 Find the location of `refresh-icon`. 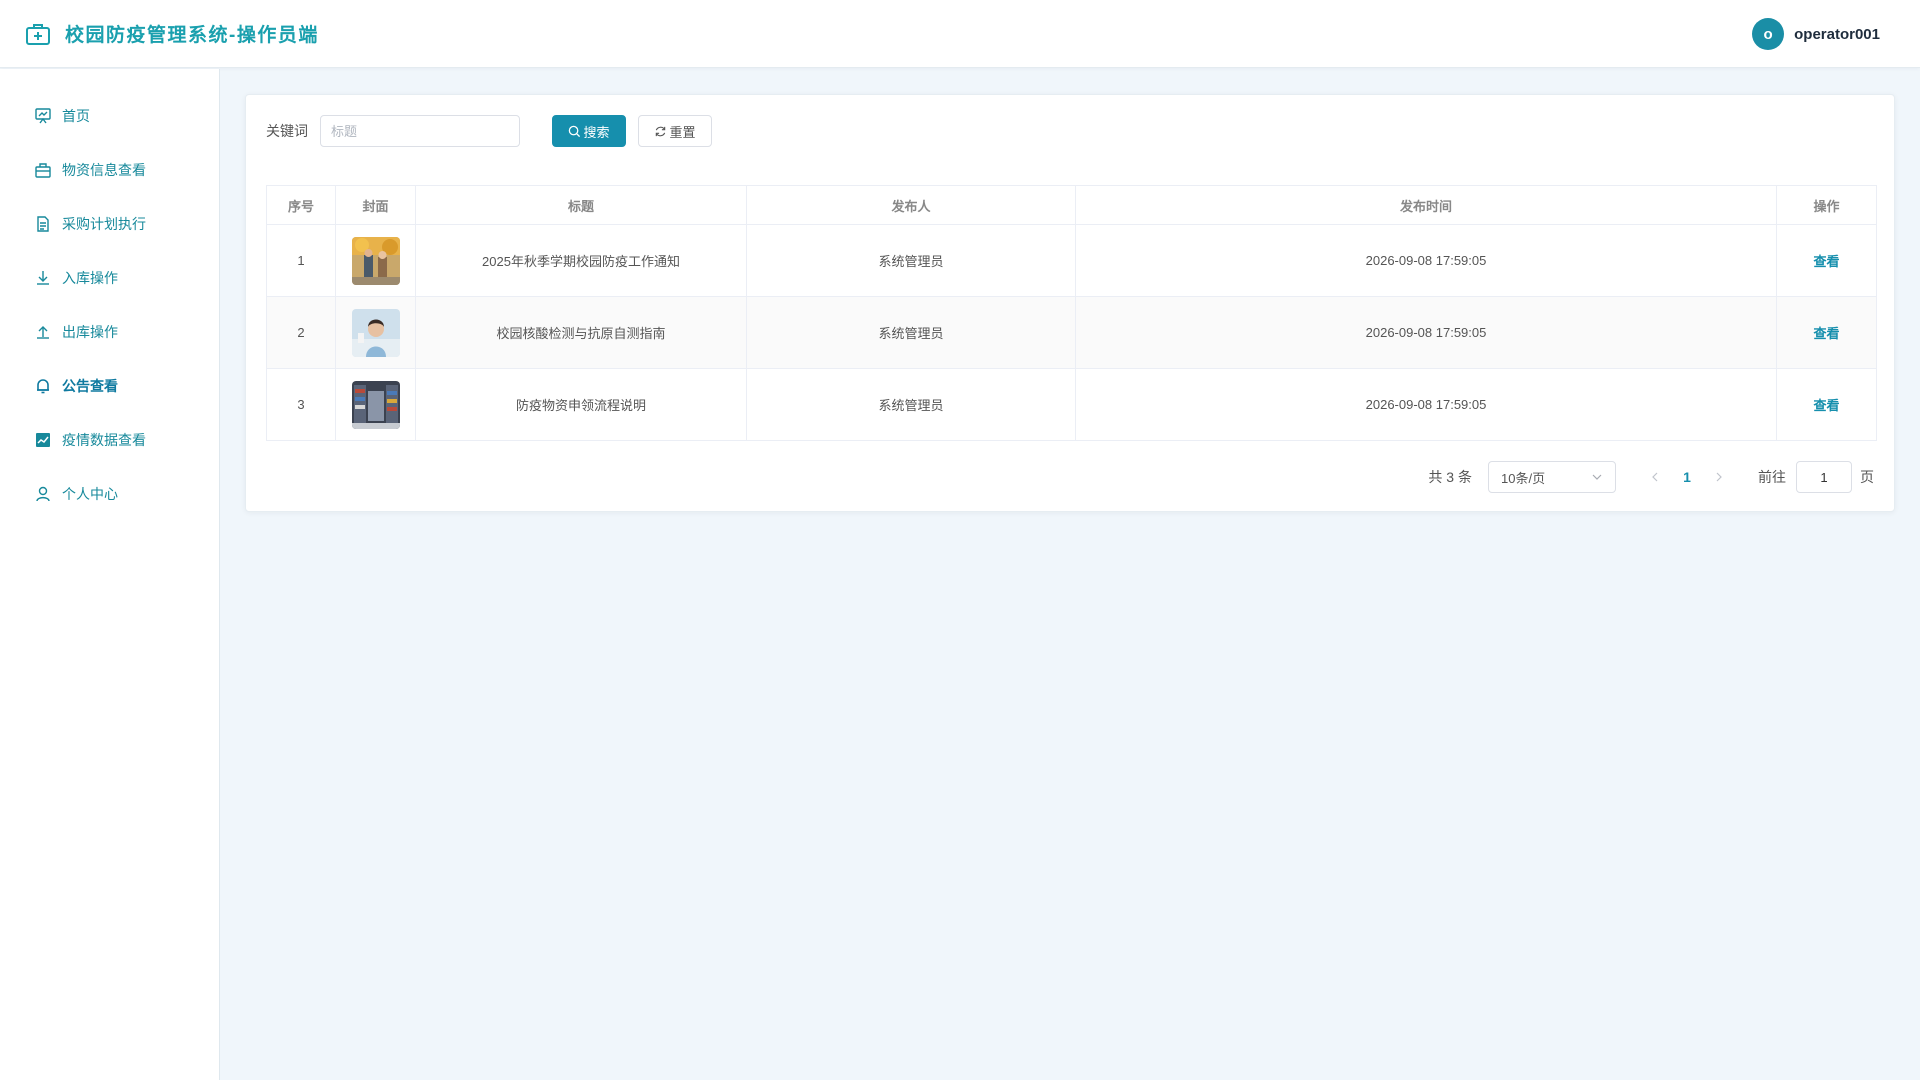

refresh-icon is located at coordinates (661, 131).